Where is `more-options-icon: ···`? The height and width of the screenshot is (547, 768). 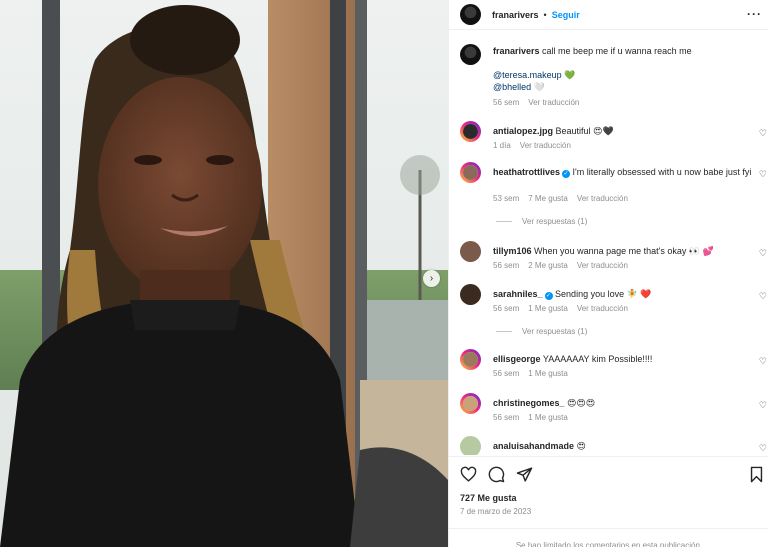
more-options-icon: ··· is located at coordinates (754, 14).